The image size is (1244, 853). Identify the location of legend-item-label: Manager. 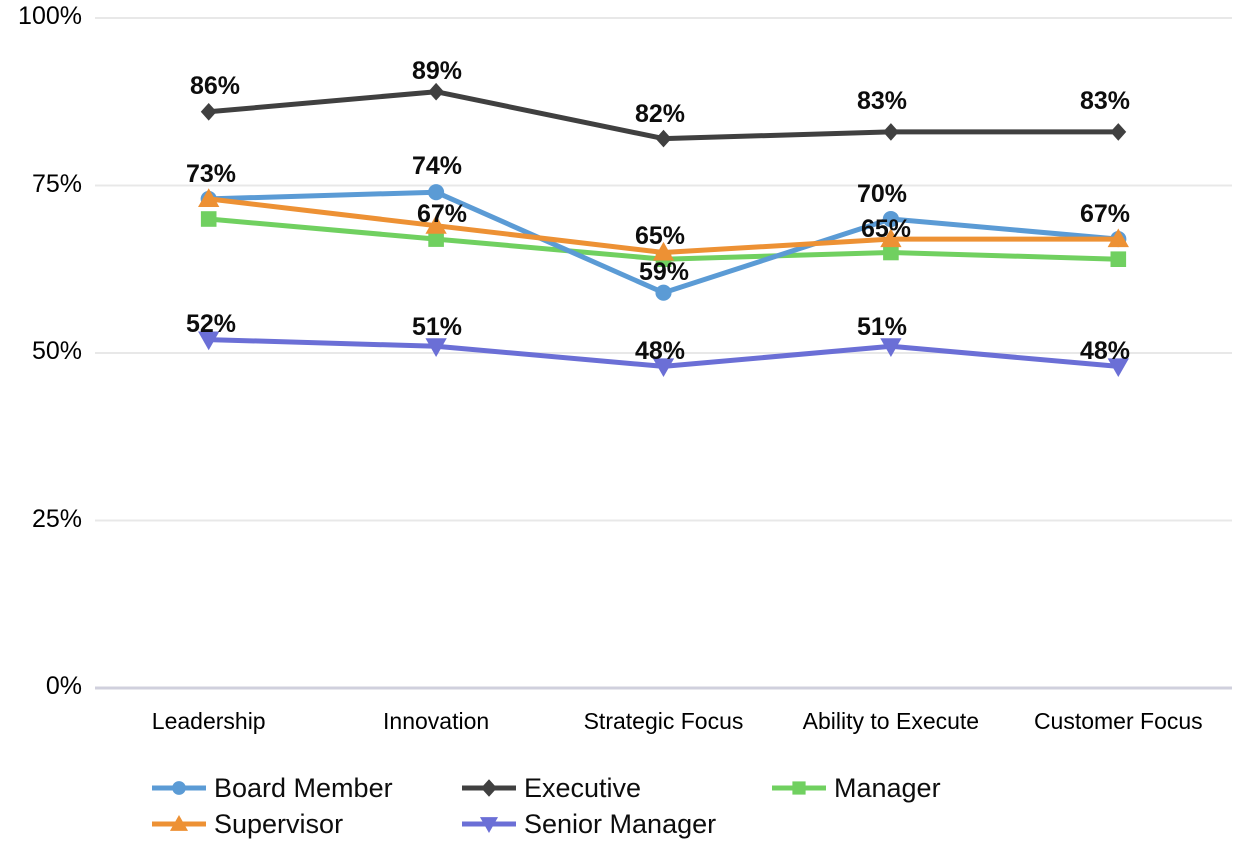
(887, 787).